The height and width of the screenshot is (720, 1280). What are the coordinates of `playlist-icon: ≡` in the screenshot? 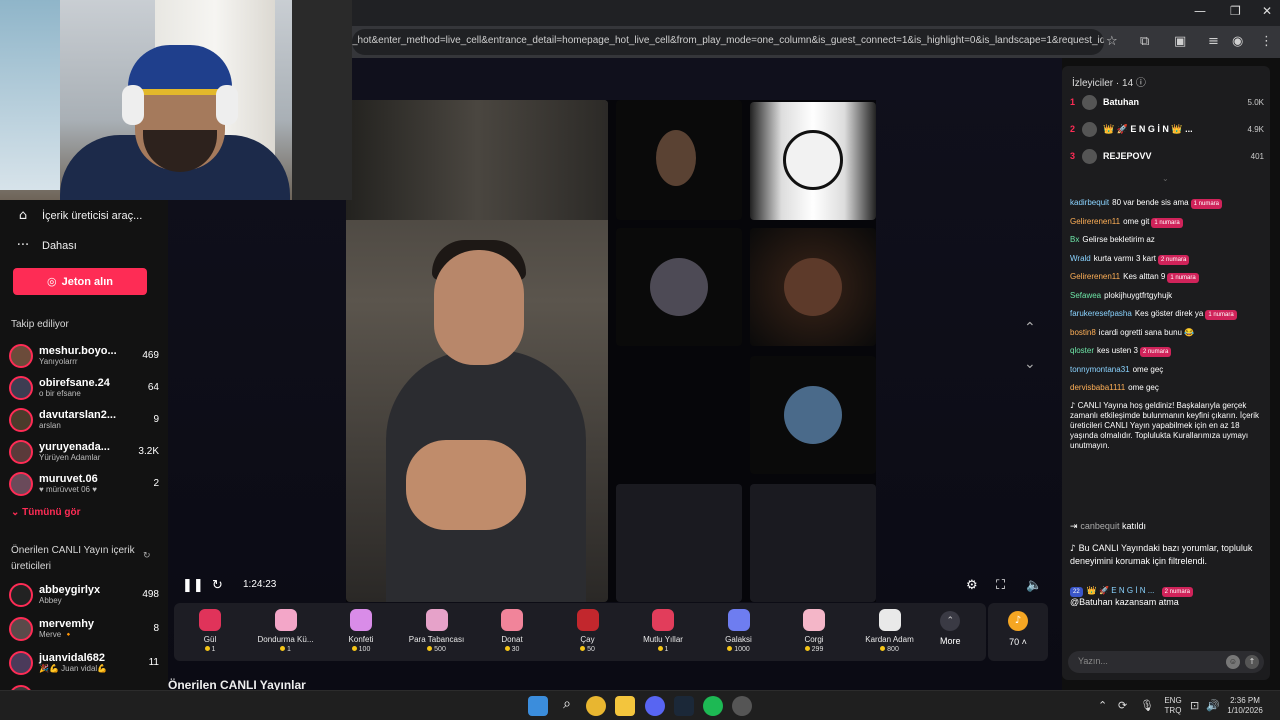 It's located at (1213, 41).